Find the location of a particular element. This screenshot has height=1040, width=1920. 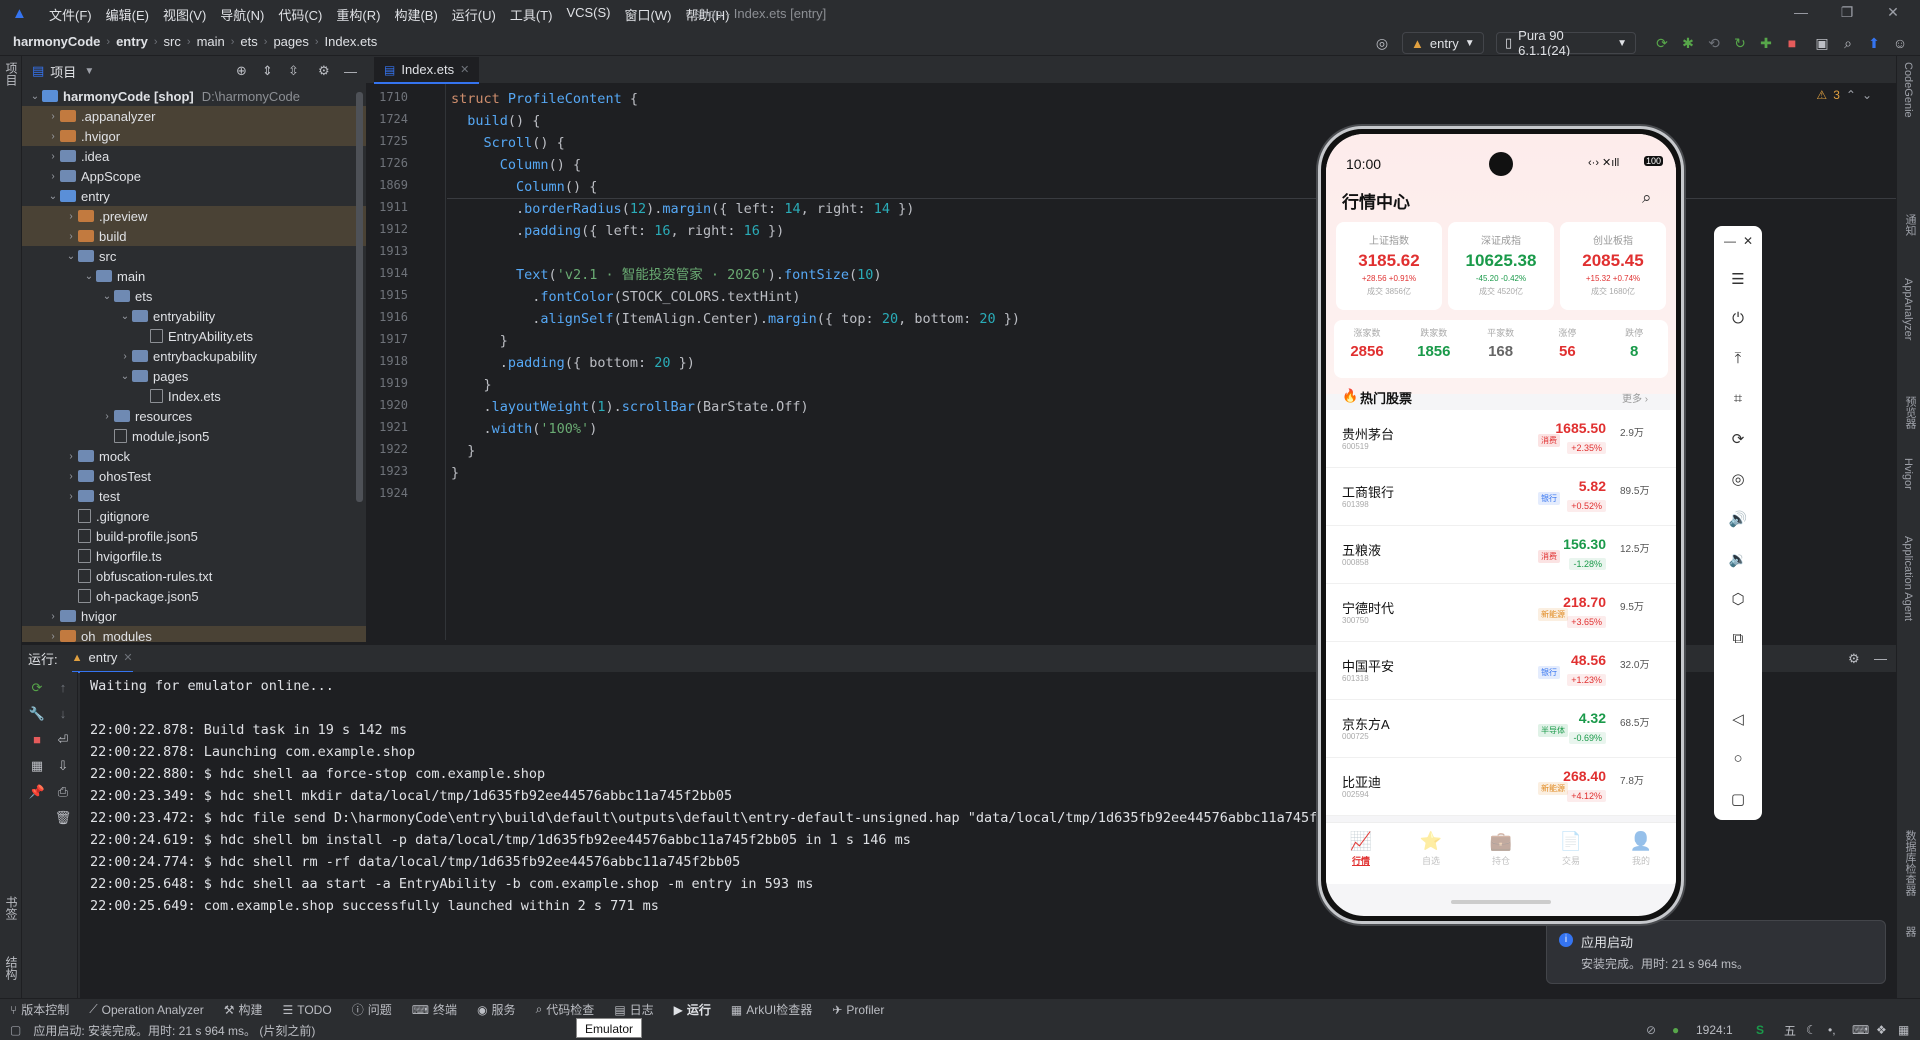

profile-icon: ✚ is located at coordinates (1766, 43).